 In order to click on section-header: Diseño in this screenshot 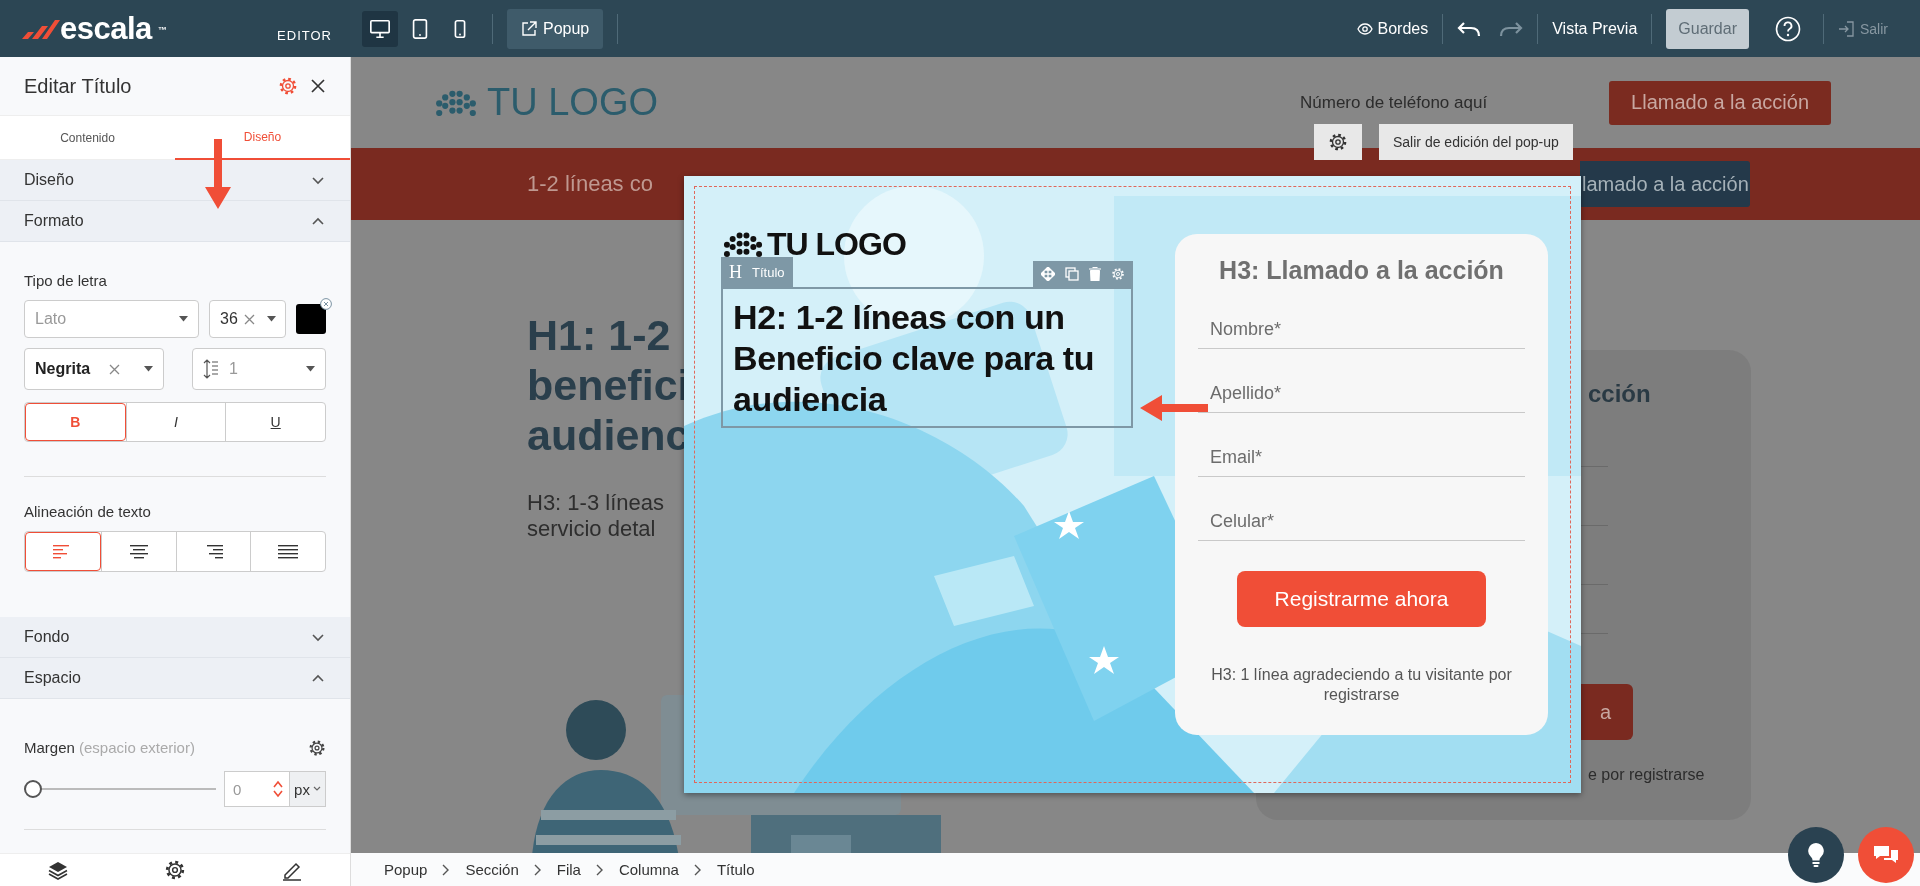, I will do `click(175, 180)`.